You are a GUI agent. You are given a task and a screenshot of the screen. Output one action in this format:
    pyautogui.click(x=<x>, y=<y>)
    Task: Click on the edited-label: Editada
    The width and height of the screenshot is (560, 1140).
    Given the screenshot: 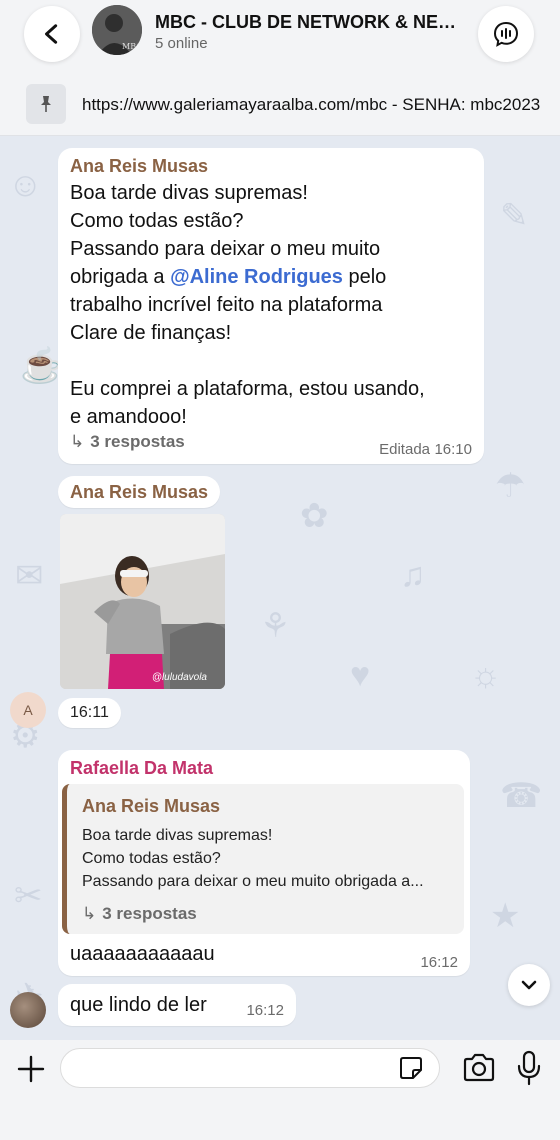 What is the action you would take?
    pyautogui.click(x=404, y=449)
    